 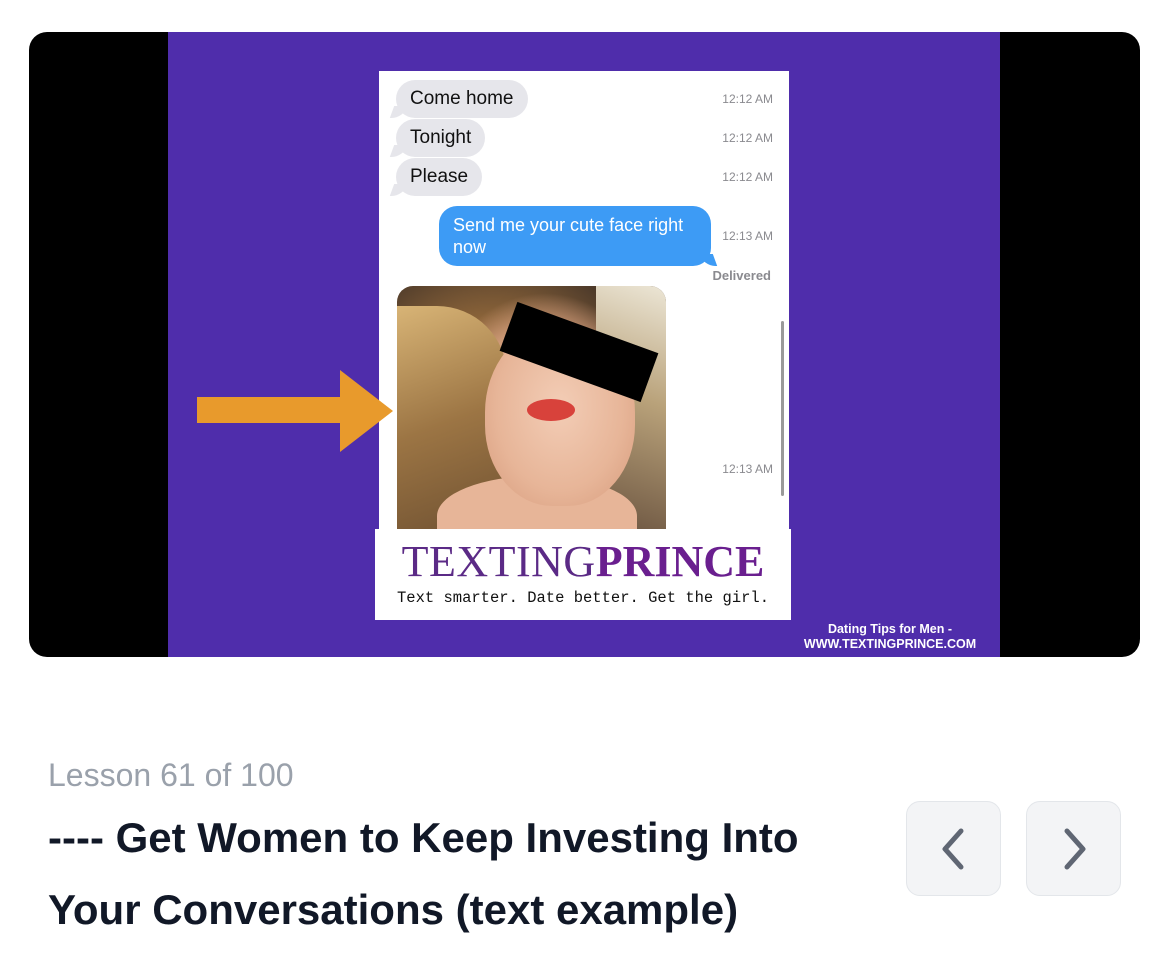 I want to click on brand-logo: TEXTINGPRINCE, so click(x=583, y=561).